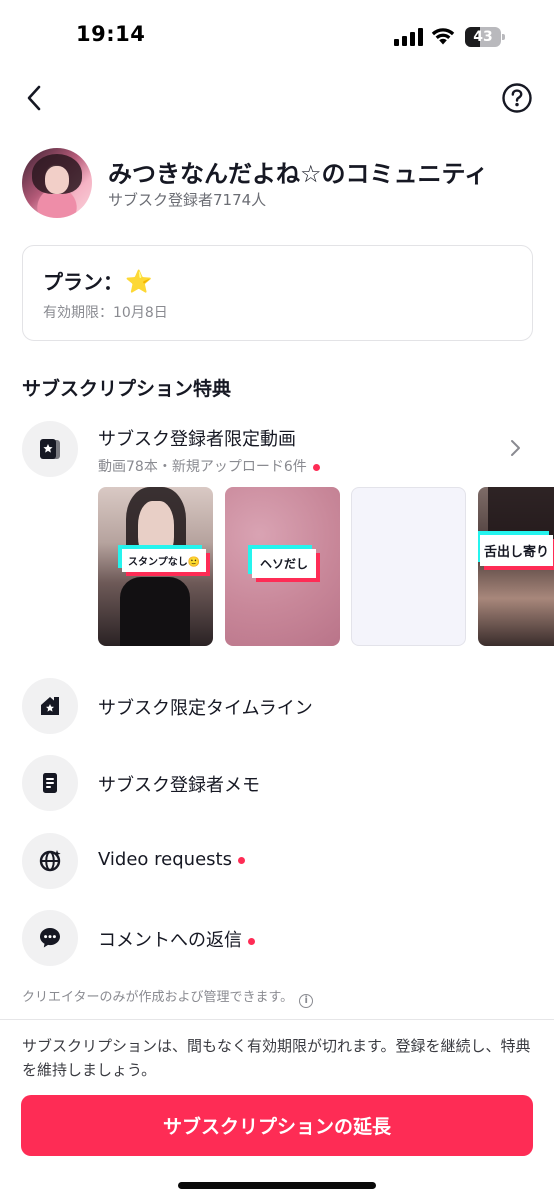 The image size is (554, 1200). What do you see at coordinates (277, 33) in the screenshot?
I see `status-bar: 19:14 43` at bounding box center [277, 33].